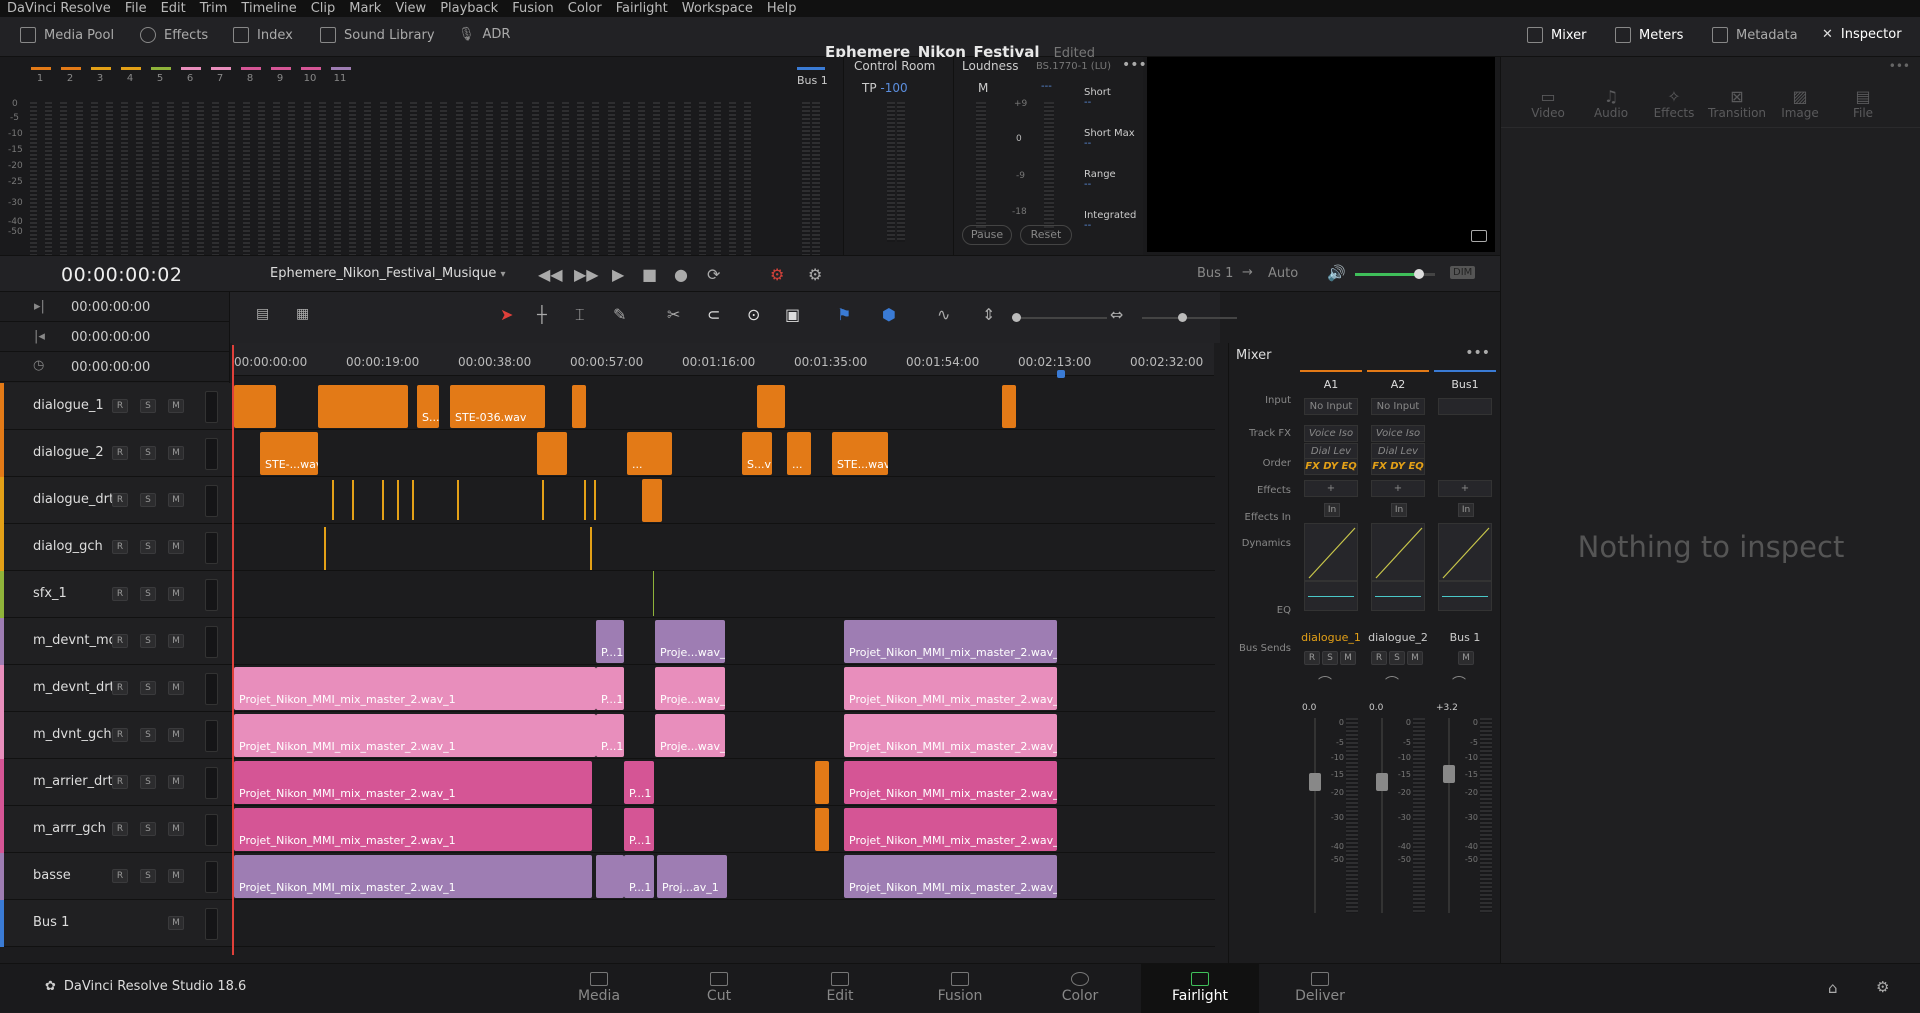  I want to click on menu-view: View, so click(410, 8).